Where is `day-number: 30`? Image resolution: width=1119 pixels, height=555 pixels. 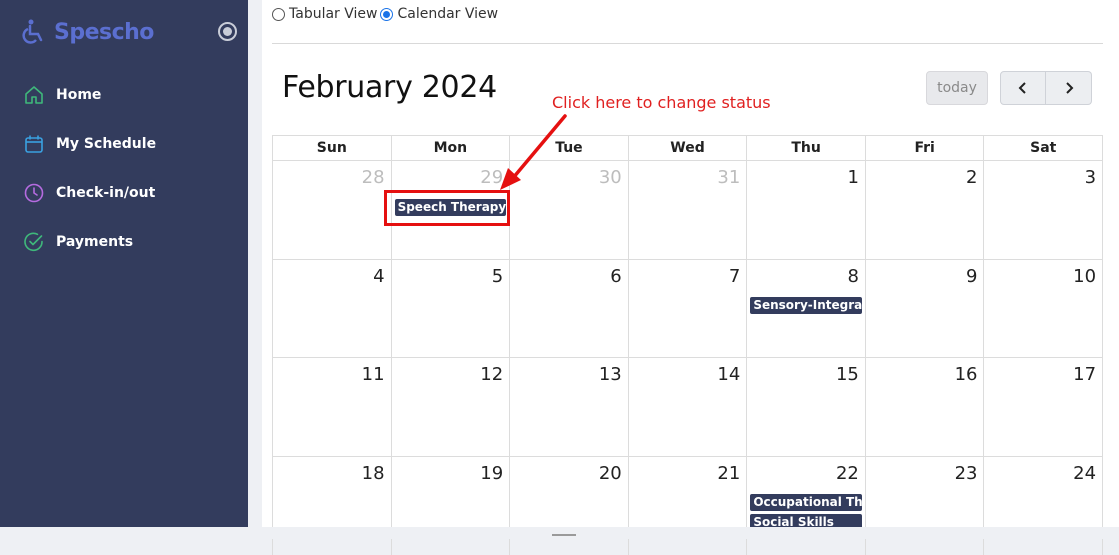
day-number: 30 is located at coordinates (610, 177).